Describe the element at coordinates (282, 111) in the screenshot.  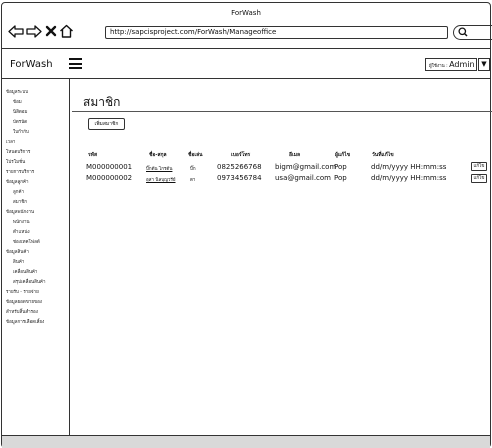
I see `title-divider` at that location.